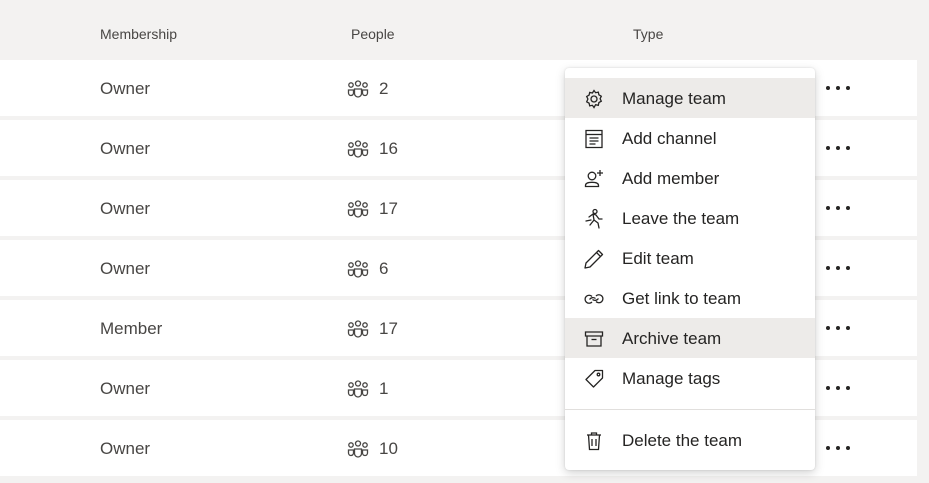 This screenshot has width=929, height=483. Describe the element at coordinates (372, 449) in the screenshot. I see `people-cell: 10` at that location.